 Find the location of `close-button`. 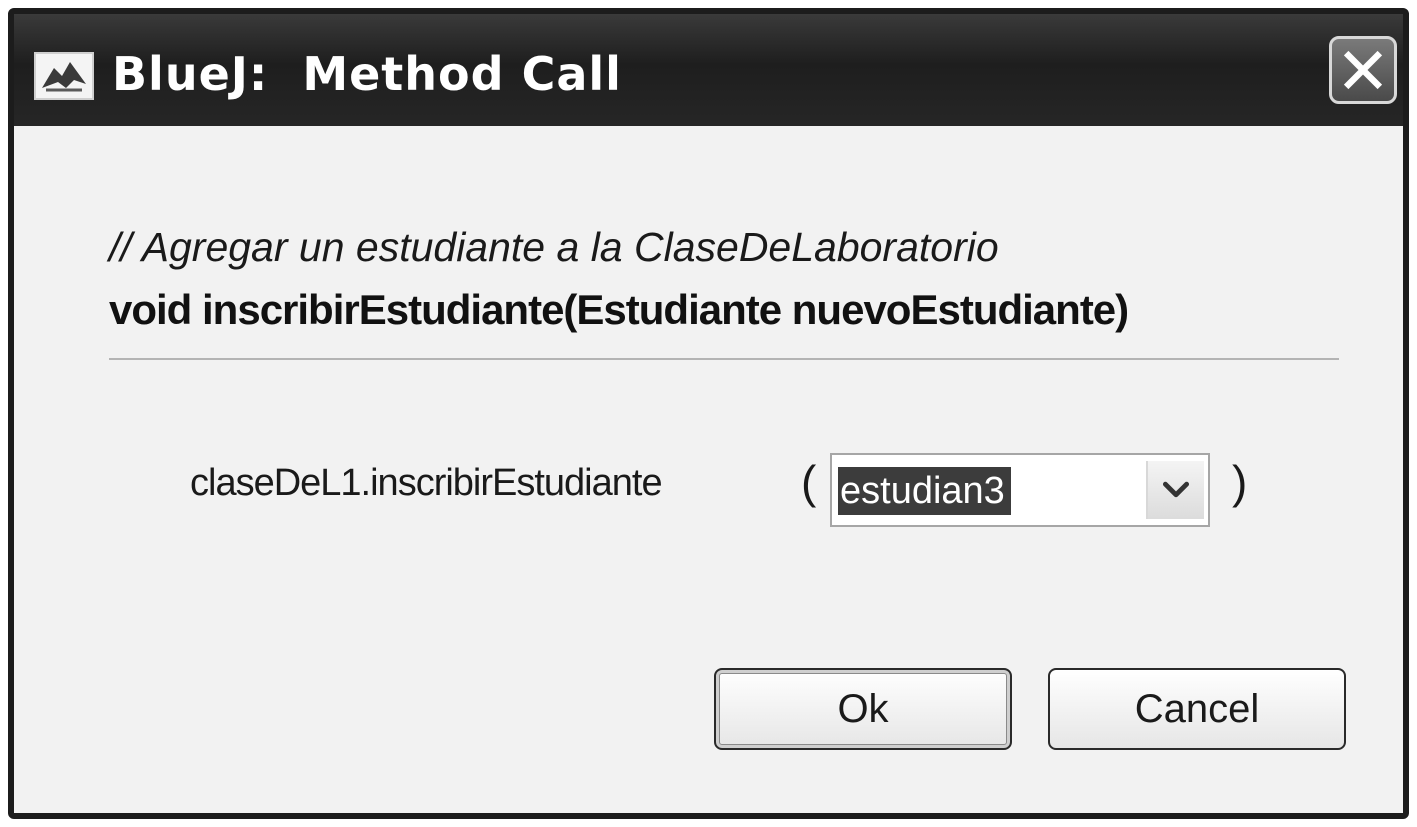

close-button is located at coordinates (1363, 70).